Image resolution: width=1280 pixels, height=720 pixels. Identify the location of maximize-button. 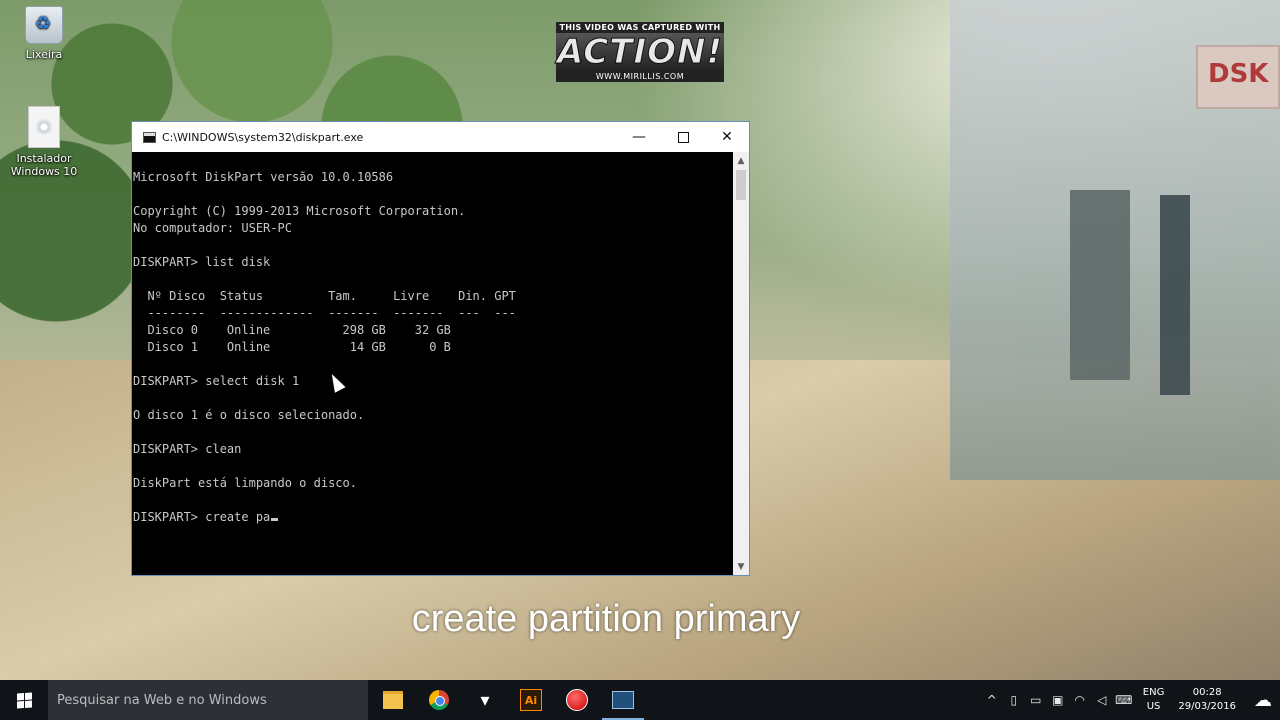
(683, 137).